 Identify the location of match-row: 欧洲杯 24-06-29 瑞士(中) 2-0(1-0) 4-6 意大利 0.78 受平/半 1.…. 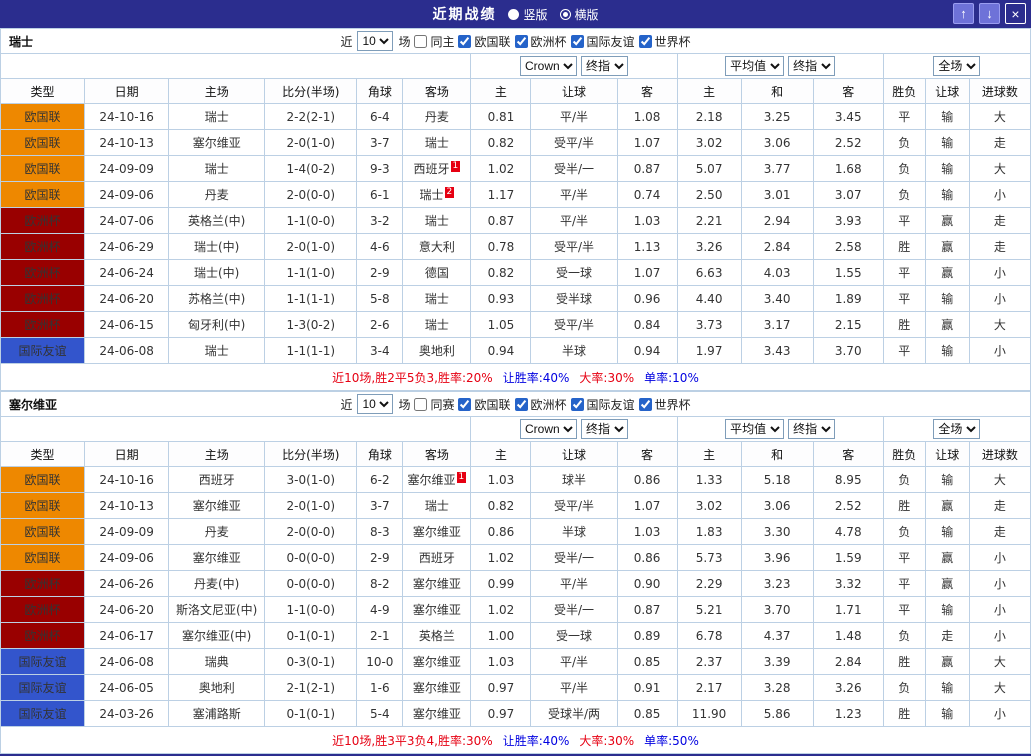
(515, 246).